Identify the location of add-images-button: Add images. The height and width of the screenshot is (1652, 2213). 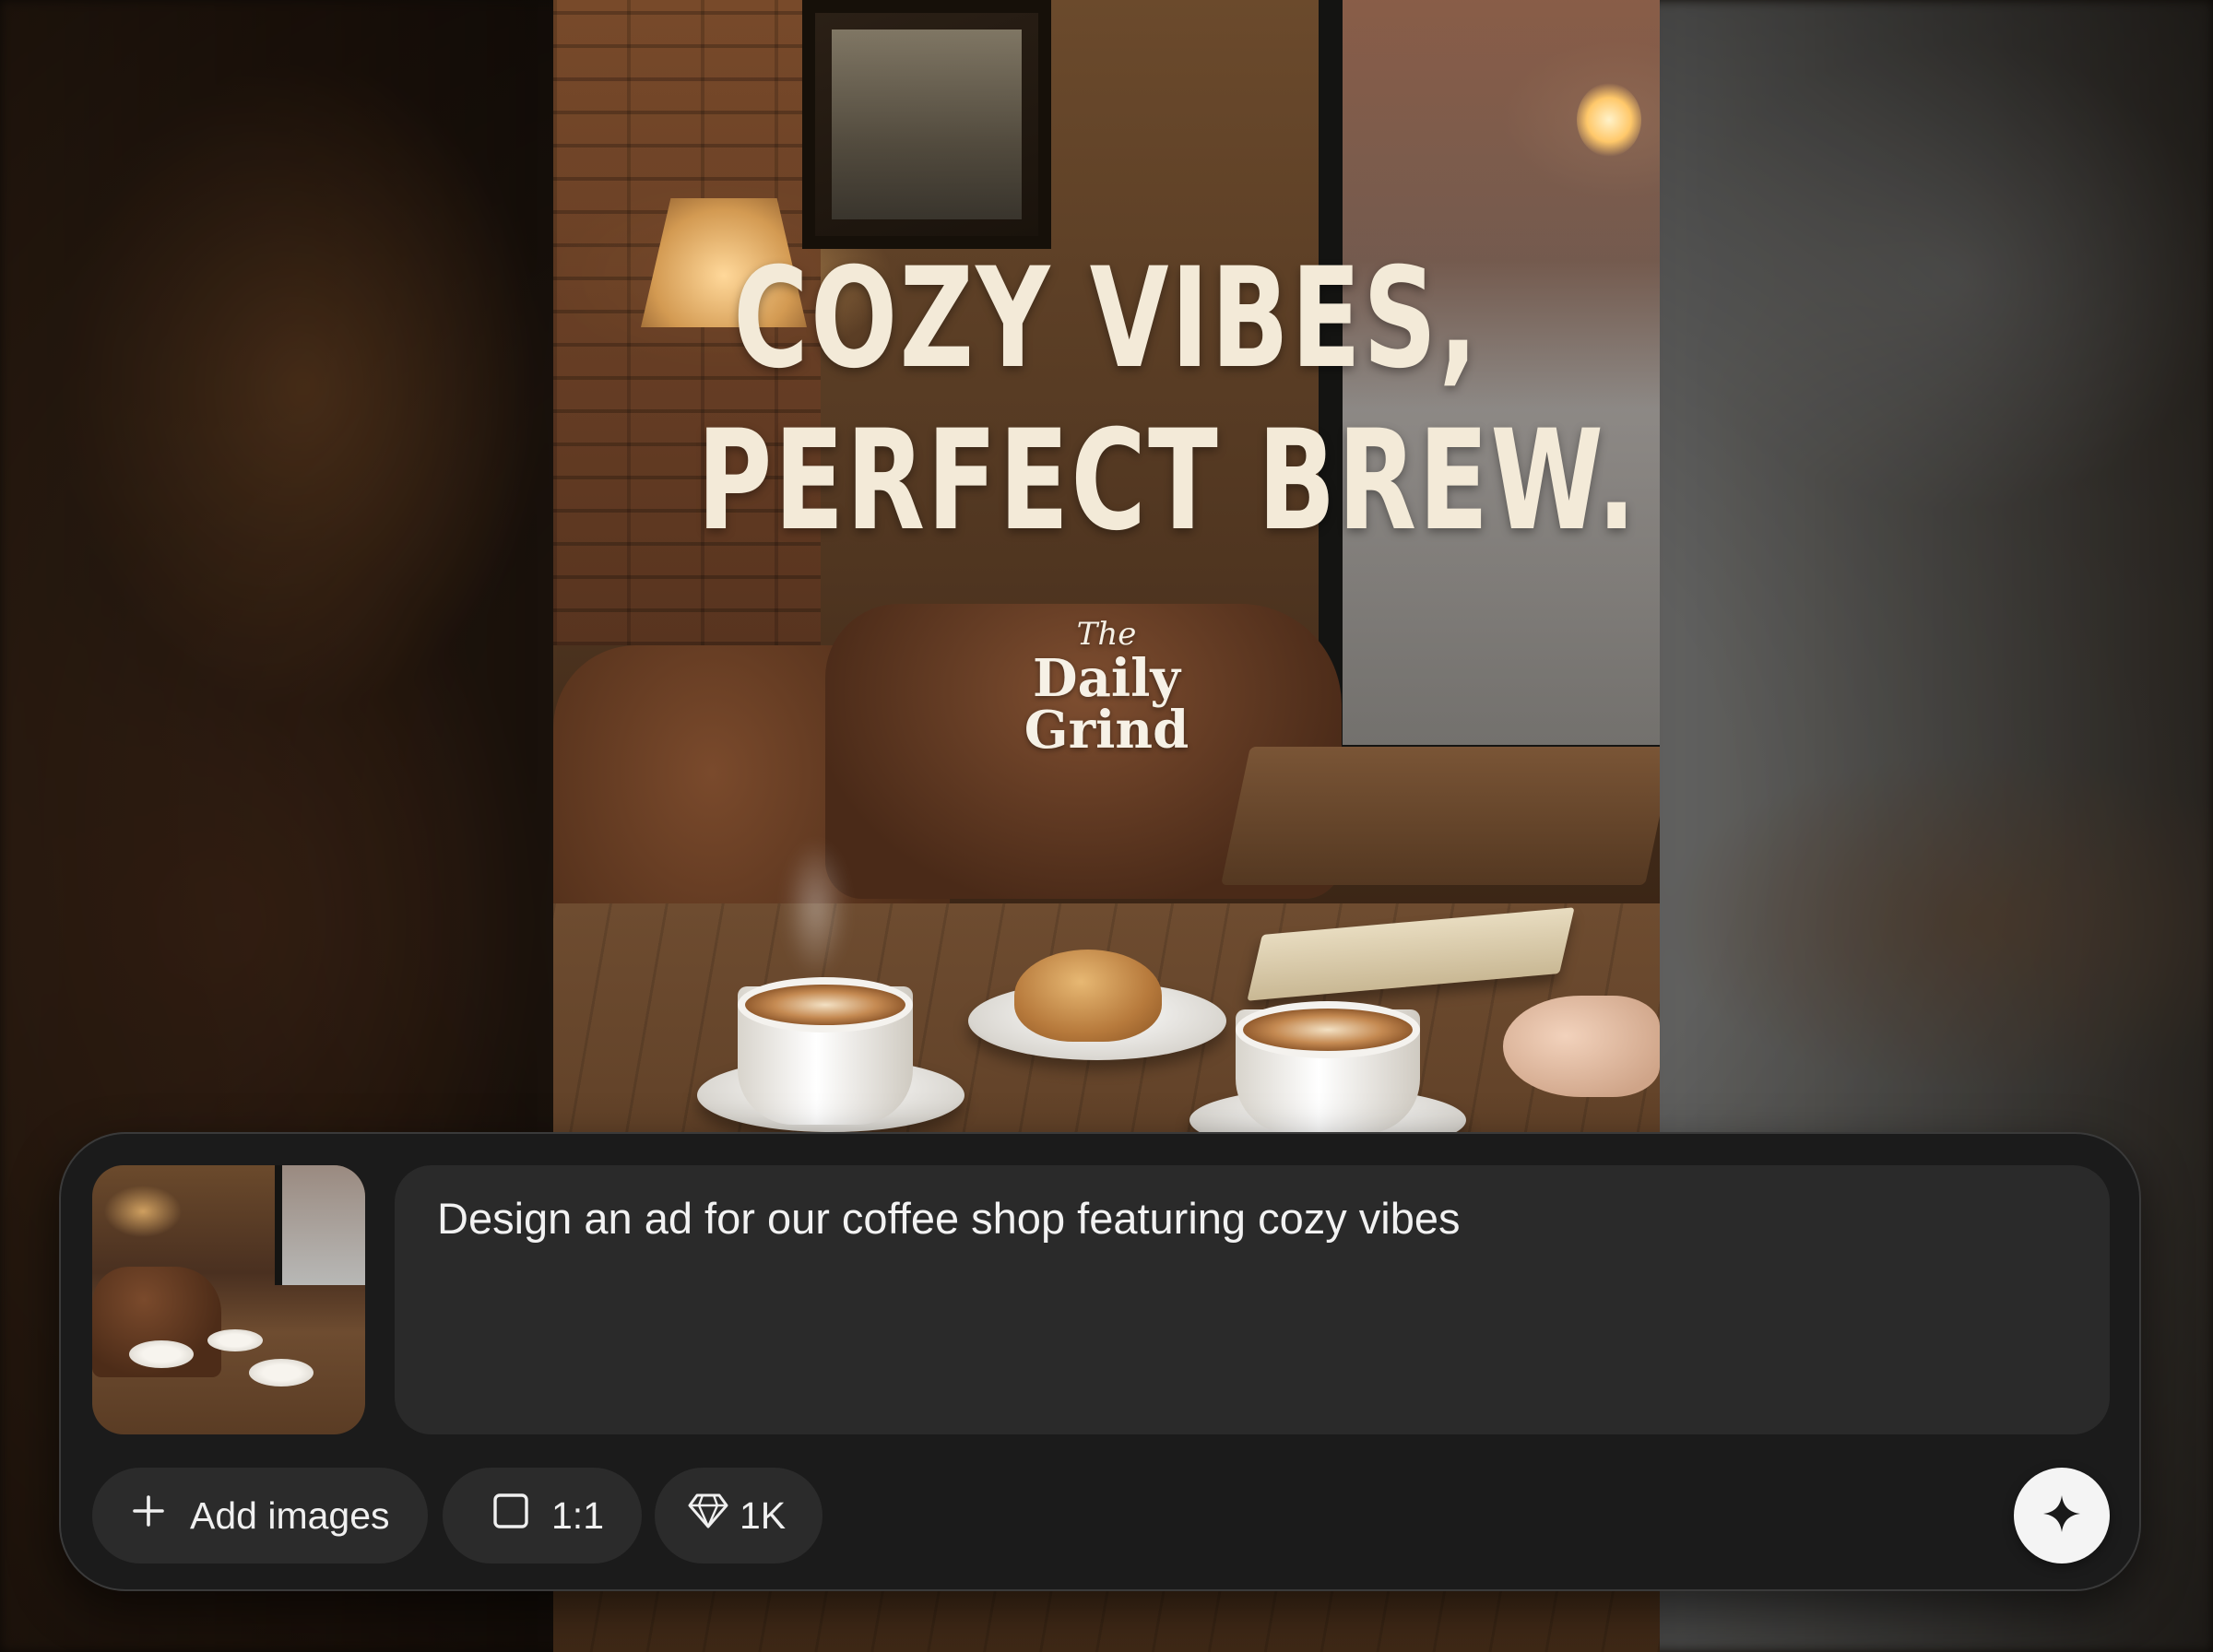
(260, 1516).